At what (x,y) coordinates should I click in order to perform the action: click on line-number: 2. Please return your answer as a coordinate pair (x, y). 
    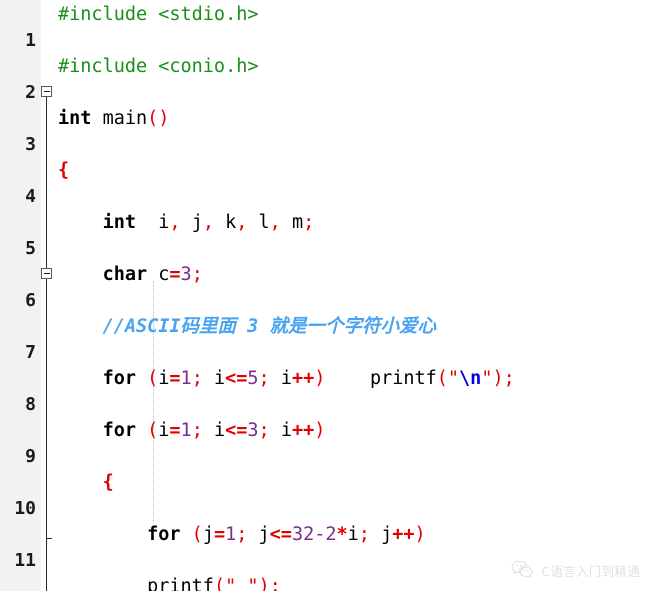
    Looking at the image, I should click on (30, 92).